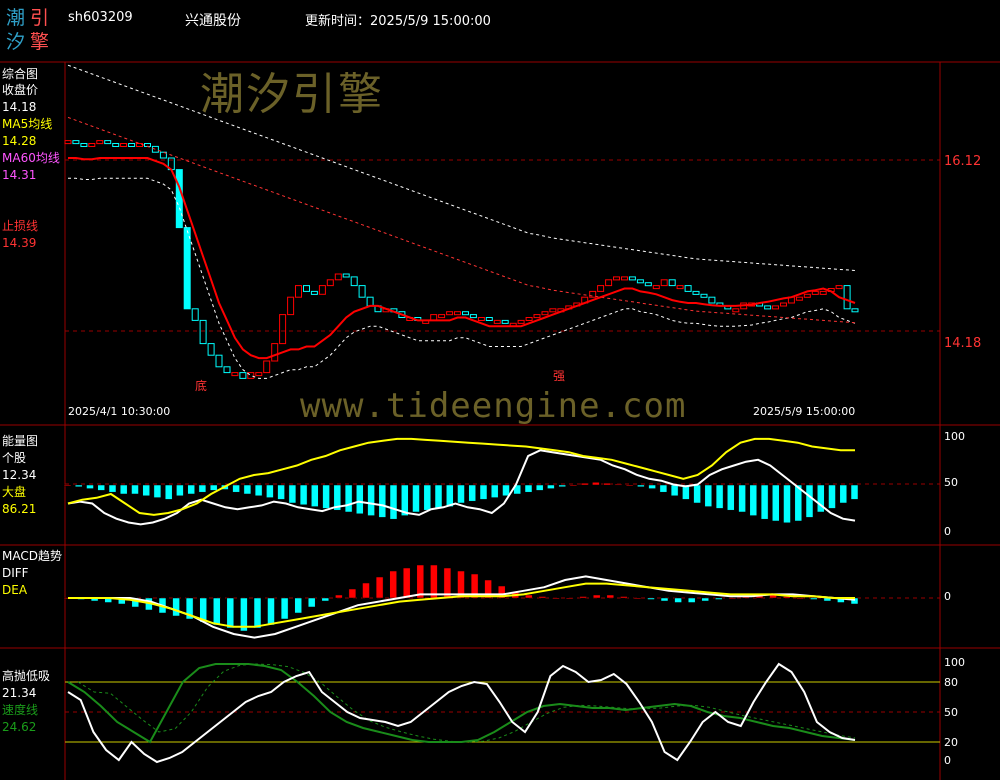 Image resolution: width=1000 pixels, height=780 pixels. Describe the element at coordinates (19, 509) in the screenshot. I see `market-value: 86.21` at that location.